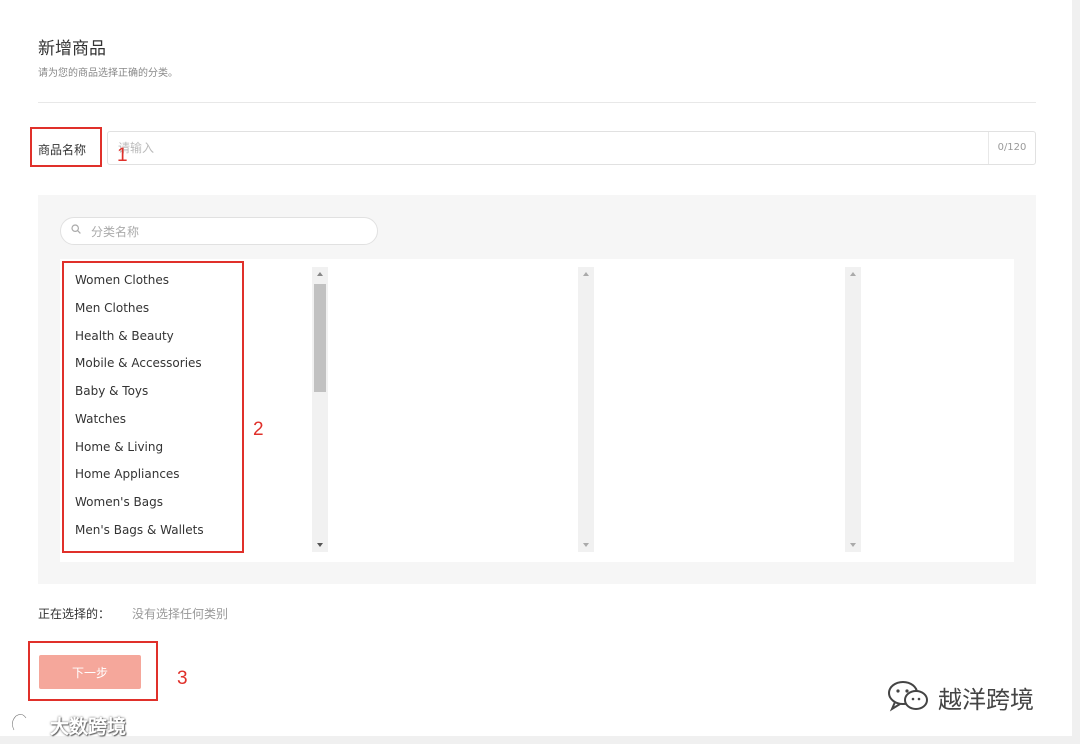 This screenshot has height=744, width=1080. I want to click on selection-label: 正在选择的：, so click(74, 614).